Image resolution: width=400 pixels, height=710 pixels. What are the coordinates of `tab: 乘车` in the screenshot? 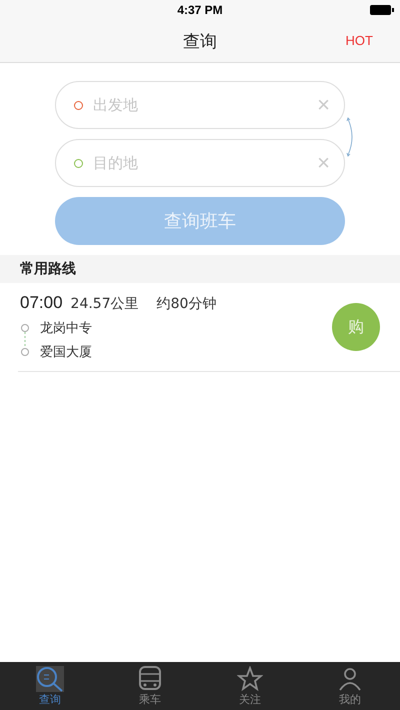 It's located at (150, 686).